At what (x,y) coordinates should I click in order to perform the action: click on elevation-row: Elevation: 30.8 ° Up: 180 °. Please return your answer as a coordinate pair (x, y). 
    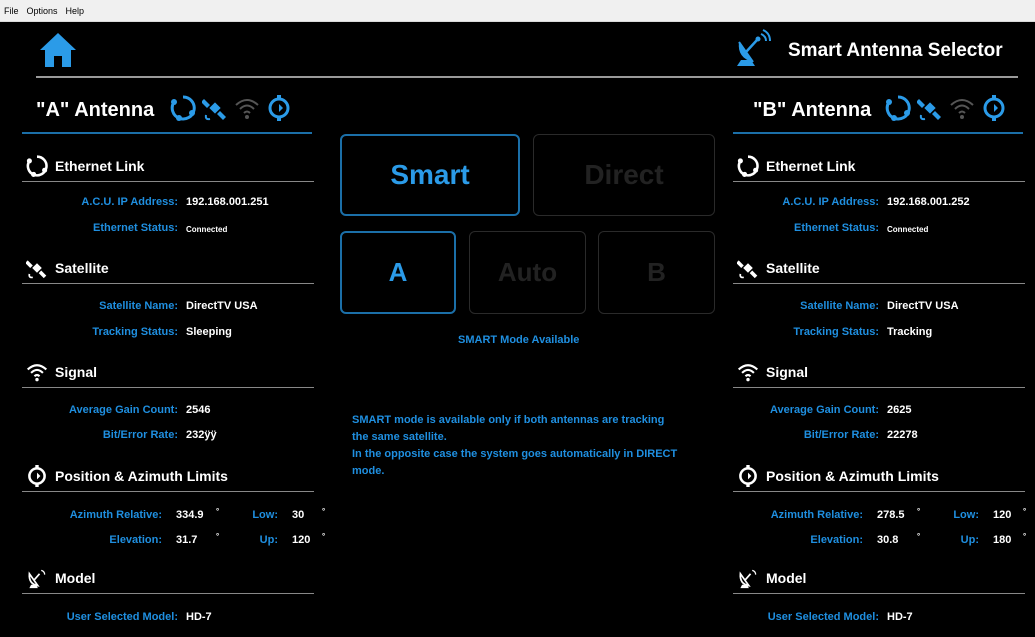
    Looking at the image, I should click on (883, 541).